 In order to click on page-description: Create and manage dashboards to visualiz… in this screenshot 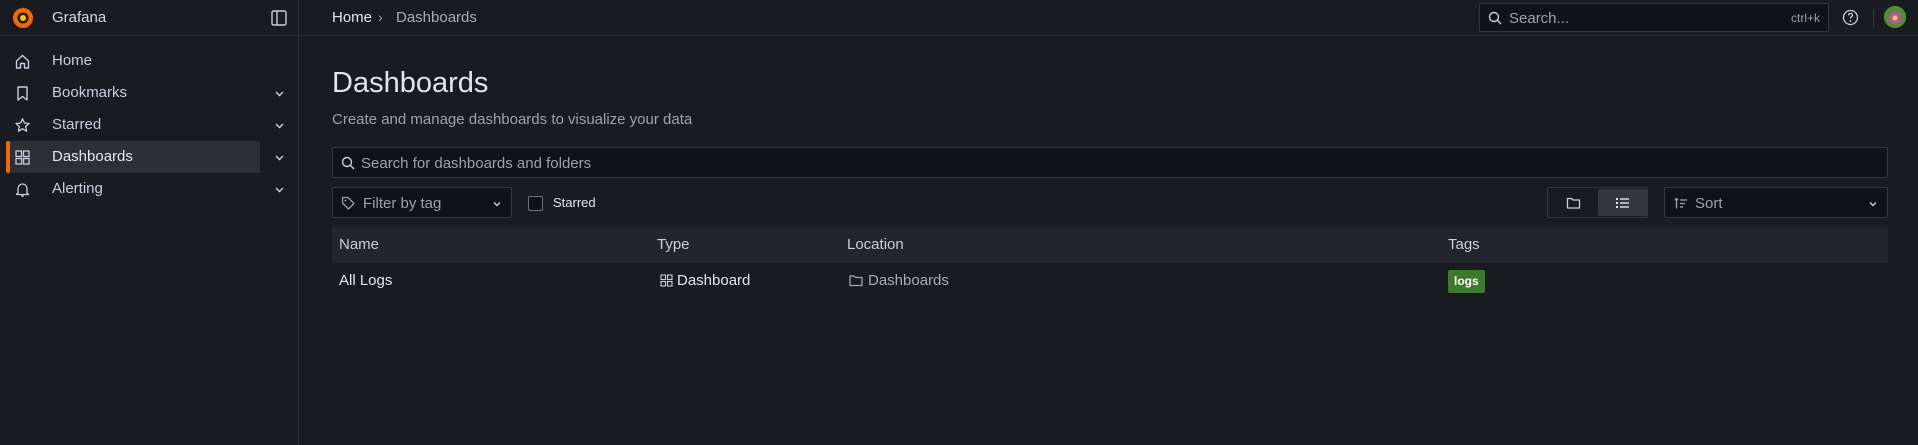, I will do `click(512, 119)`.